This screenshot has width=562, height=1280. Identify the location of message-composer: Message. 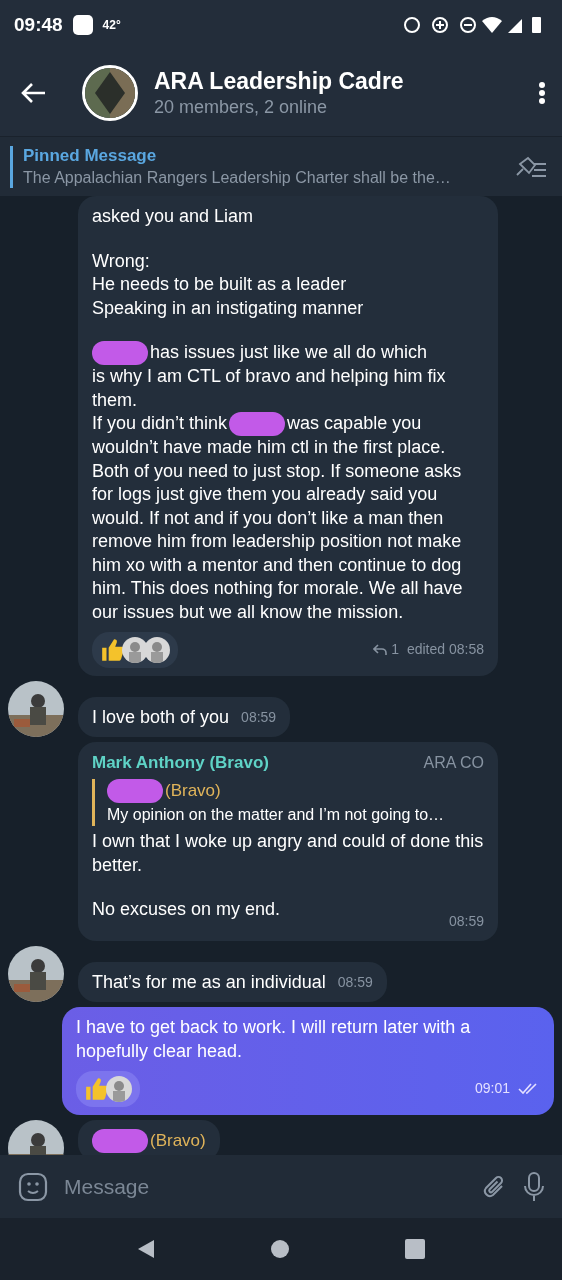
(281, 1186).